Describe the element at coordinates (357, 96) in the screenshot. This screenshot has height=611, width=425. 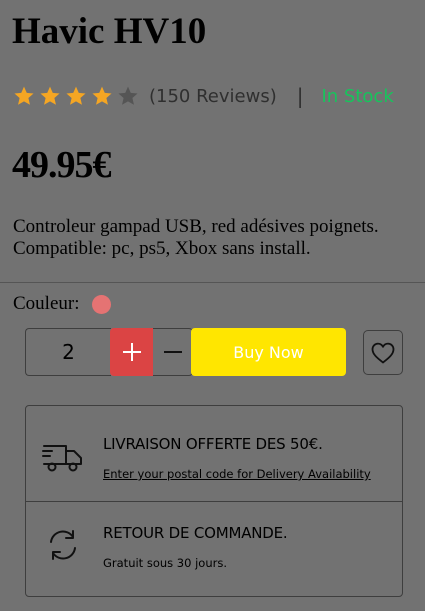
I see `stock-status: In Stock` at that location.